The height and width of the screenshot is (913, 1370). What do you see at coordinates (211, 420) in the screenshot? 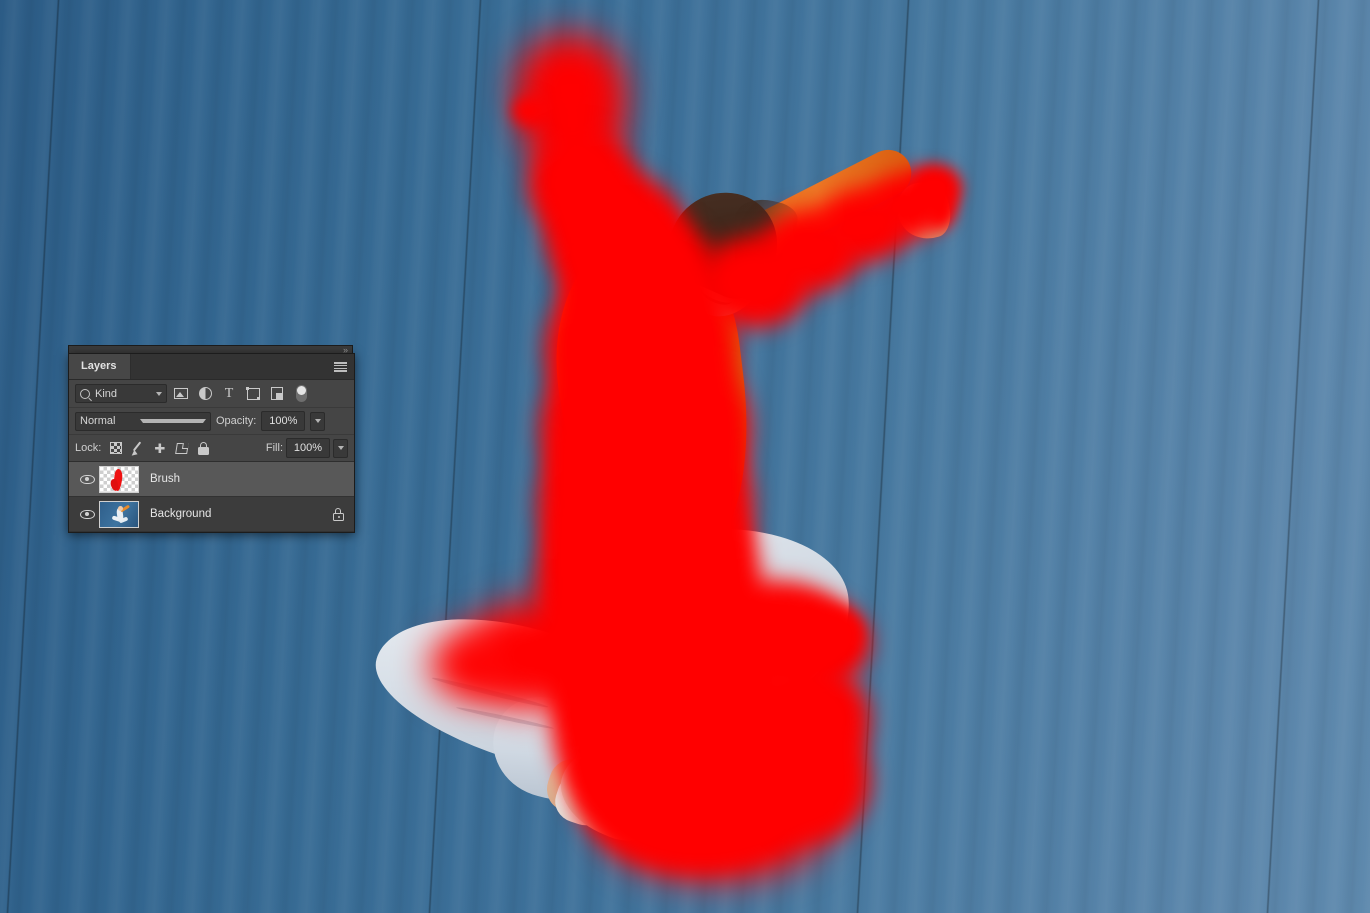
I see `blend-mode-row: Normal Opacity: 100%` at bounding box center [211, 420].